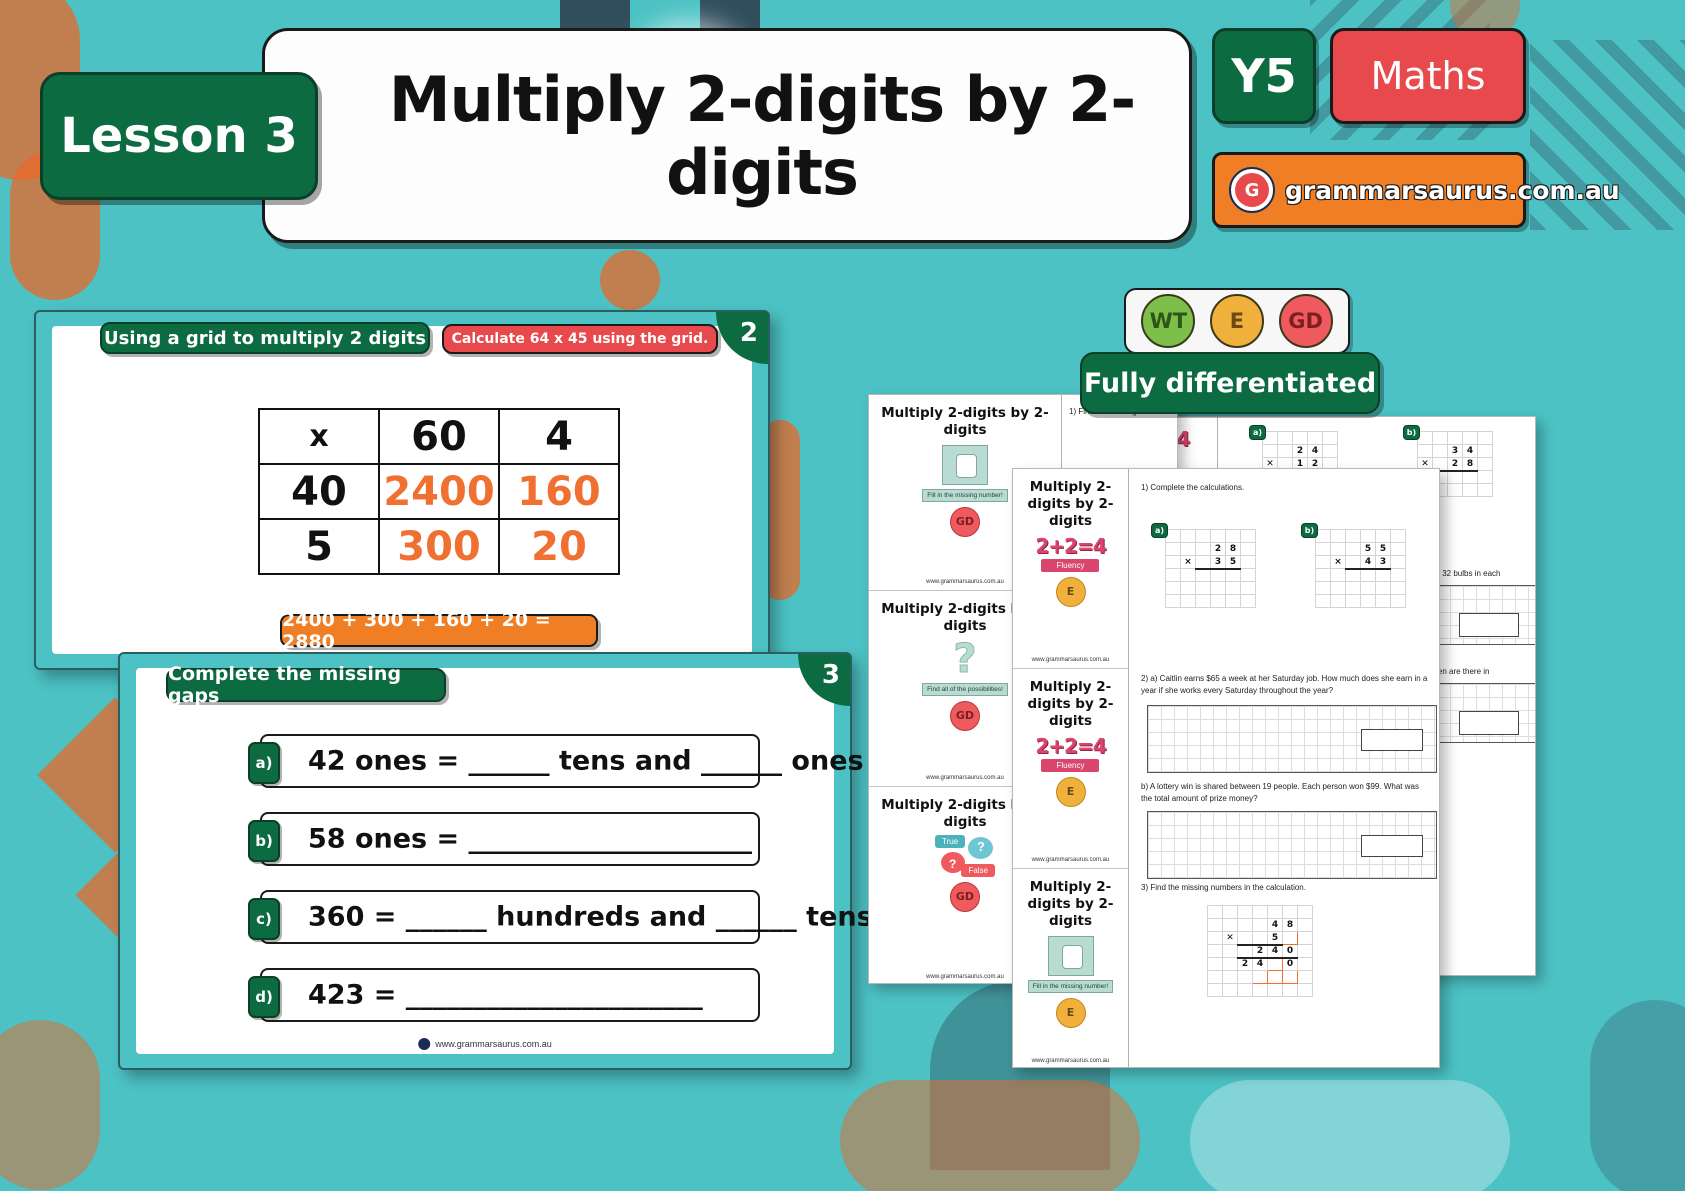  Describe the element at coordinates (1260, 925) in the screenshot. I see `table-row: 48` at that location.